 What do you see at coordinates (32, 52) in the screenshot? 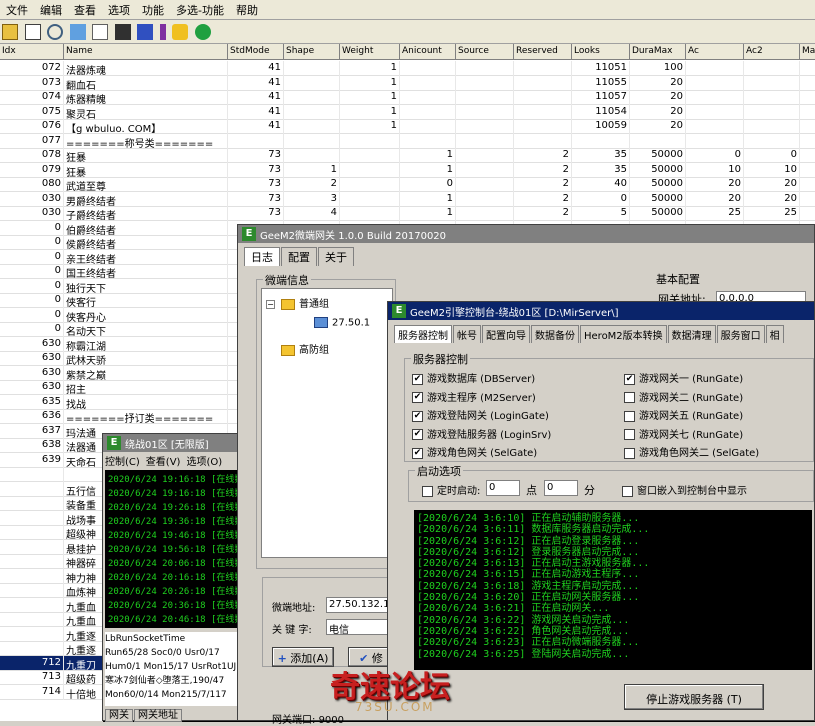
I see `column-header: Idx` at bounding box center [32, 52].